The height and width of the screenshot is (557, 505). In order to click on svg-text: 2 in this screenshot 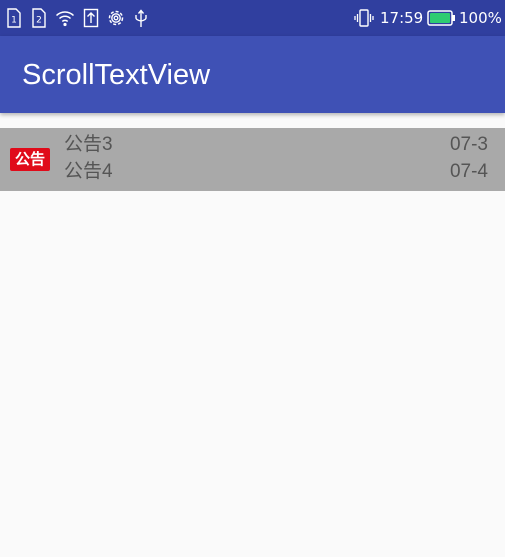, I will do `click(39, 21)`.